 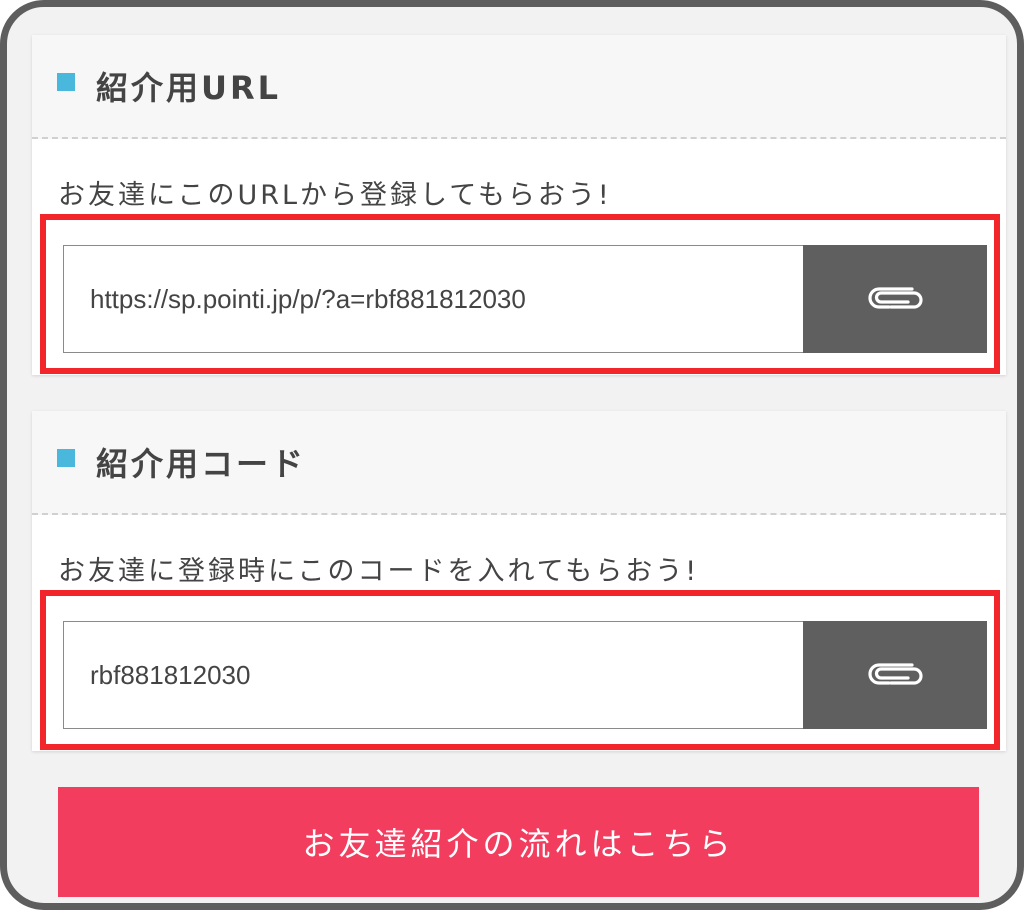 What do you see at coordinates (335, 195) in the screenshot?
I see `referral-url-description: お友達にこのURLから登録してもらおう!` at bounding box center [335, 195].